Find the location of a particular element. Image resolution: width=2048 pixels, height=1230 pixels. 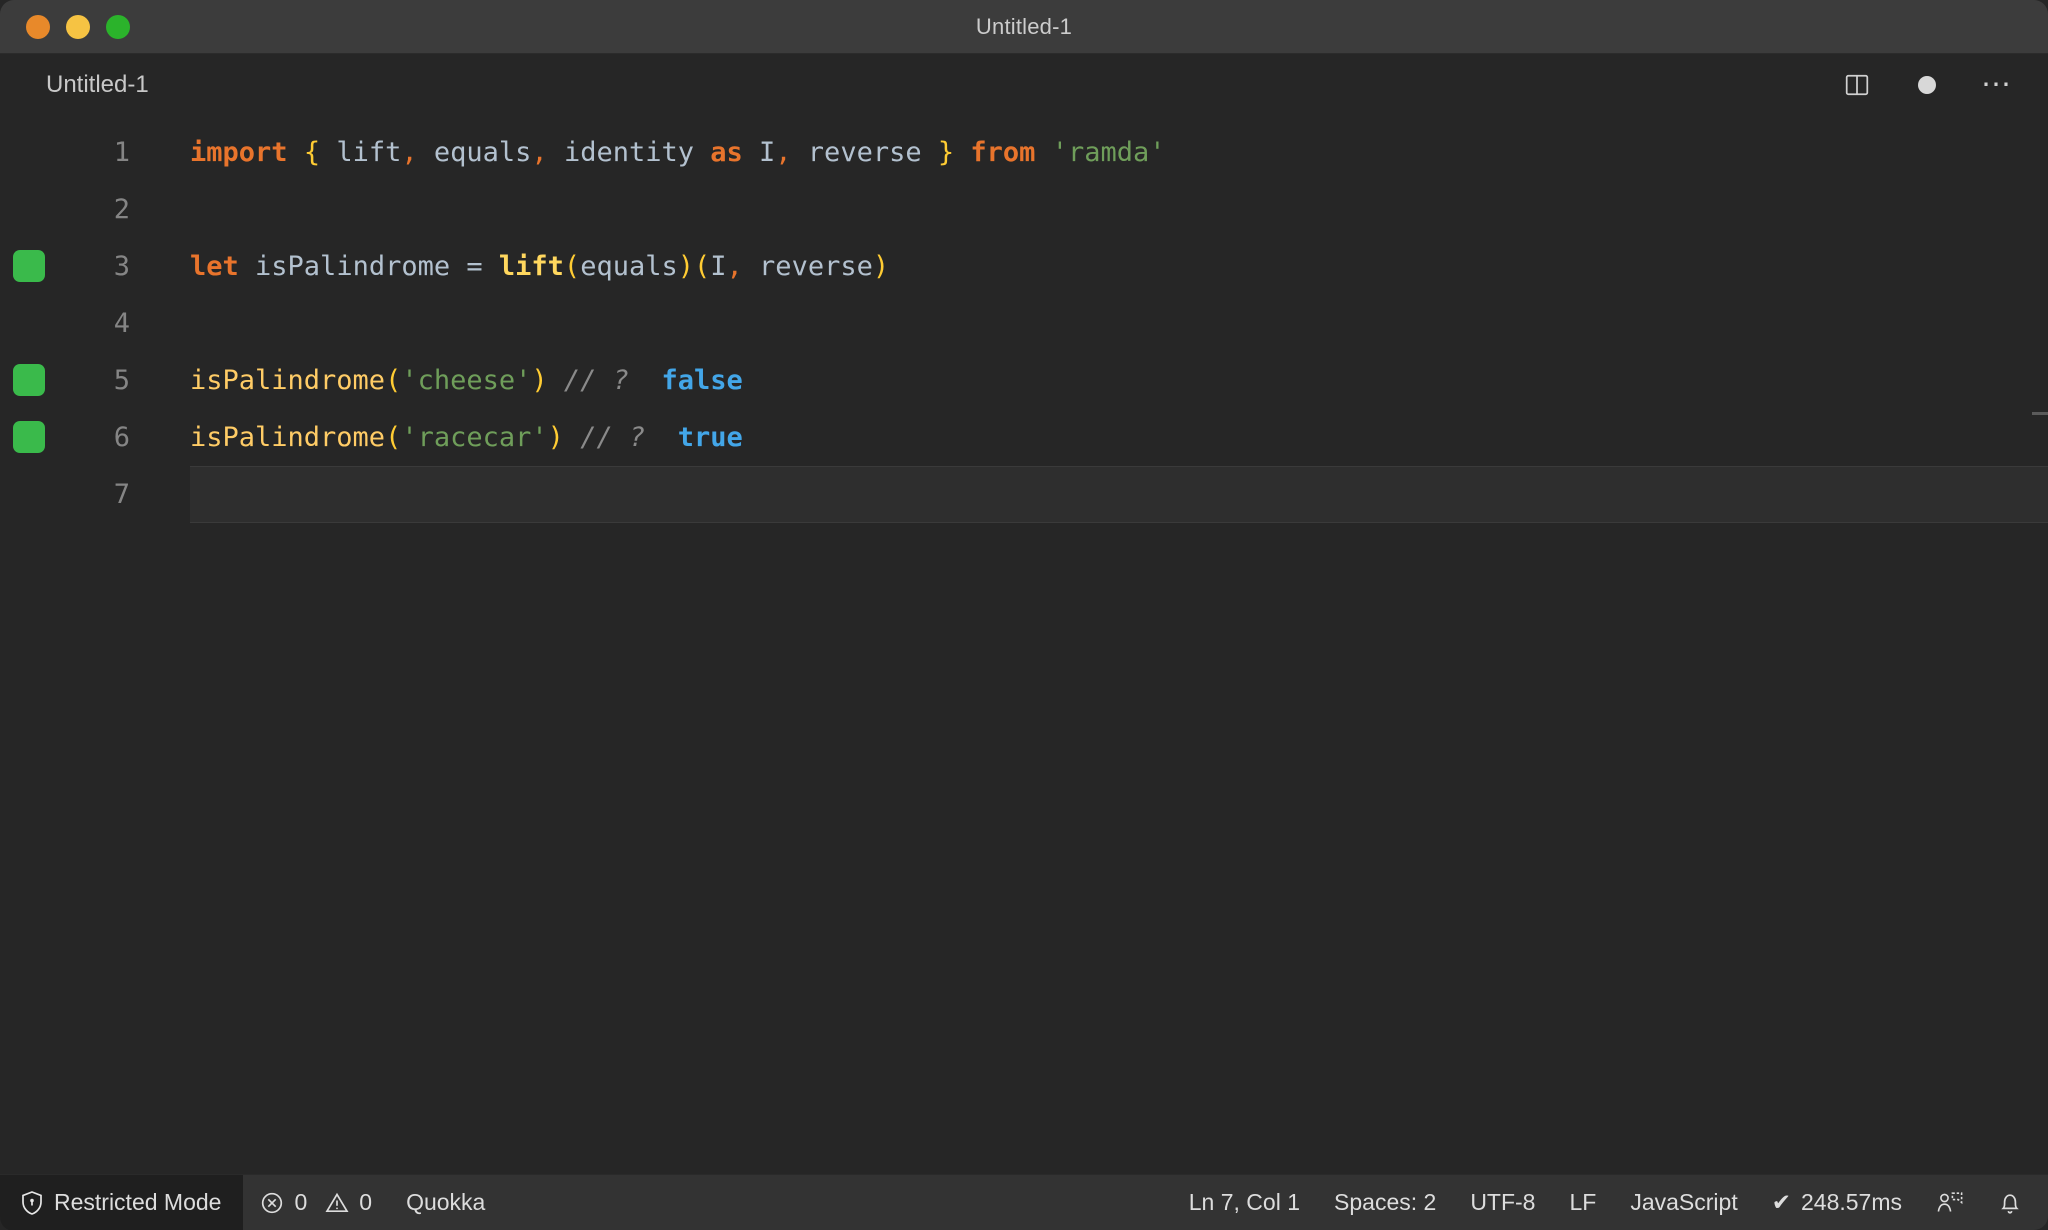

cursor-position-label: Ln 7, Col 1 is located at coordinates (1244, 1202).